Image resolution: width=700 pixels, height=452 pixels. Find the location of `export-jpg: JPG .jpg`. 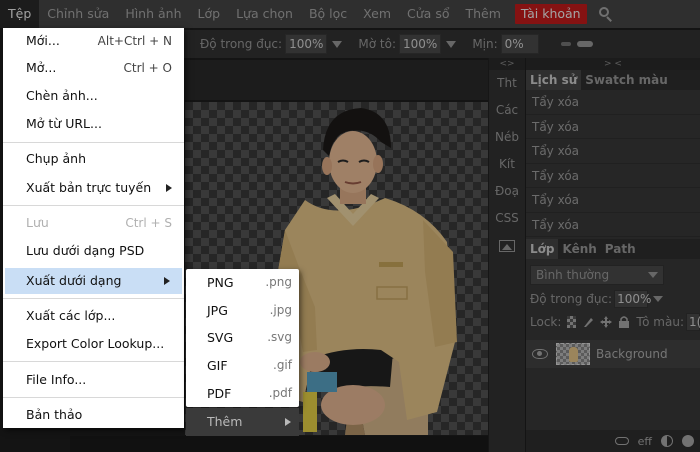

export-jpg: JPG .jpg is located at coordinates (242, 310).